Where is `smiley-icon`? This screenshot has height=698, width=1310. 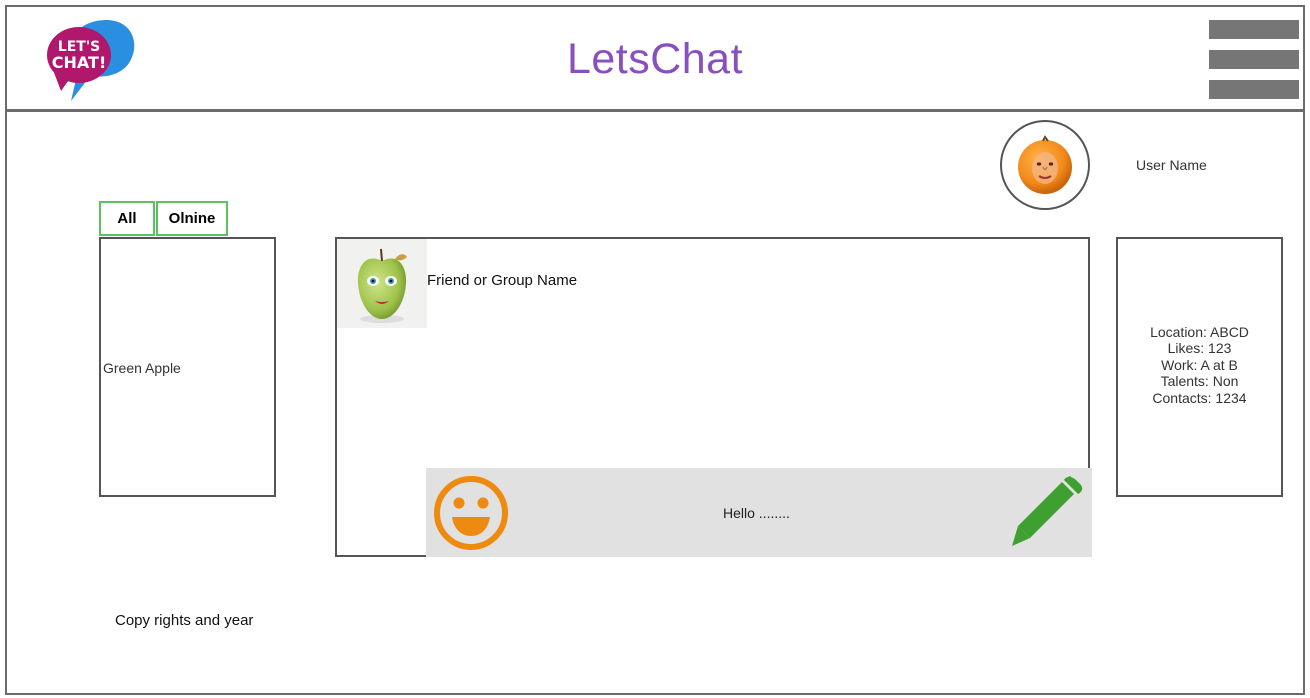
smiley-icon is located at coordinates (471, 513).